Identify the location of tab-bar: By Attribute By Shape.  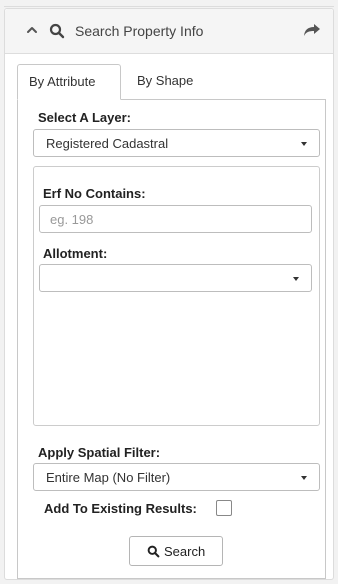
(171, 82).